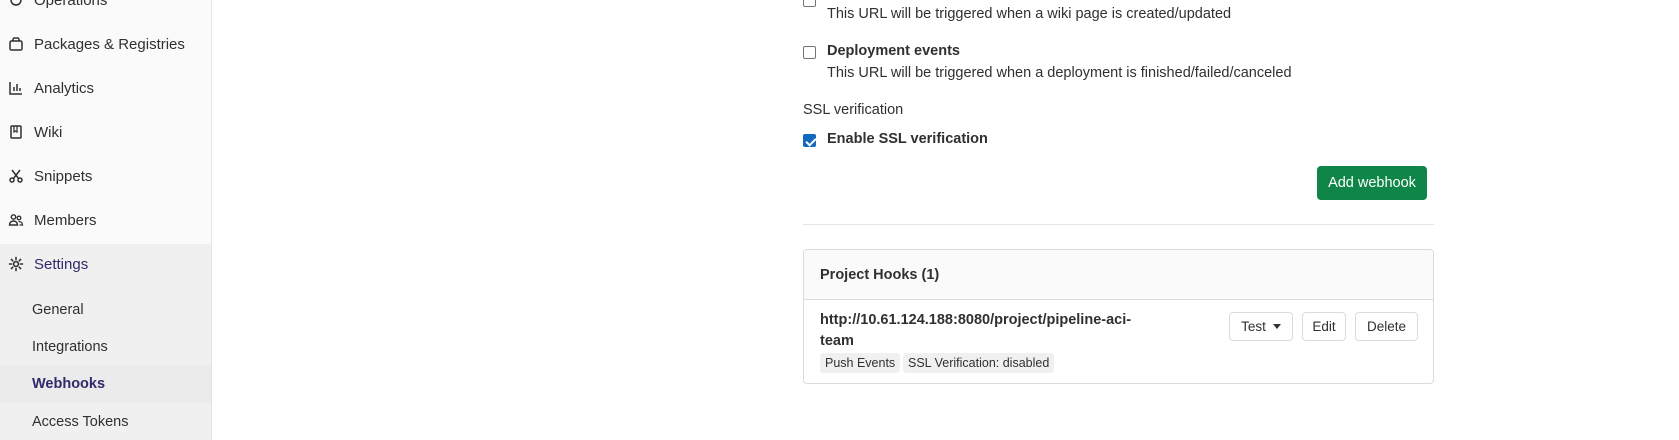  Describe the element at coordinates (860, 363) in the screenshot. I see `push-events-badge: Push Events` at that location.